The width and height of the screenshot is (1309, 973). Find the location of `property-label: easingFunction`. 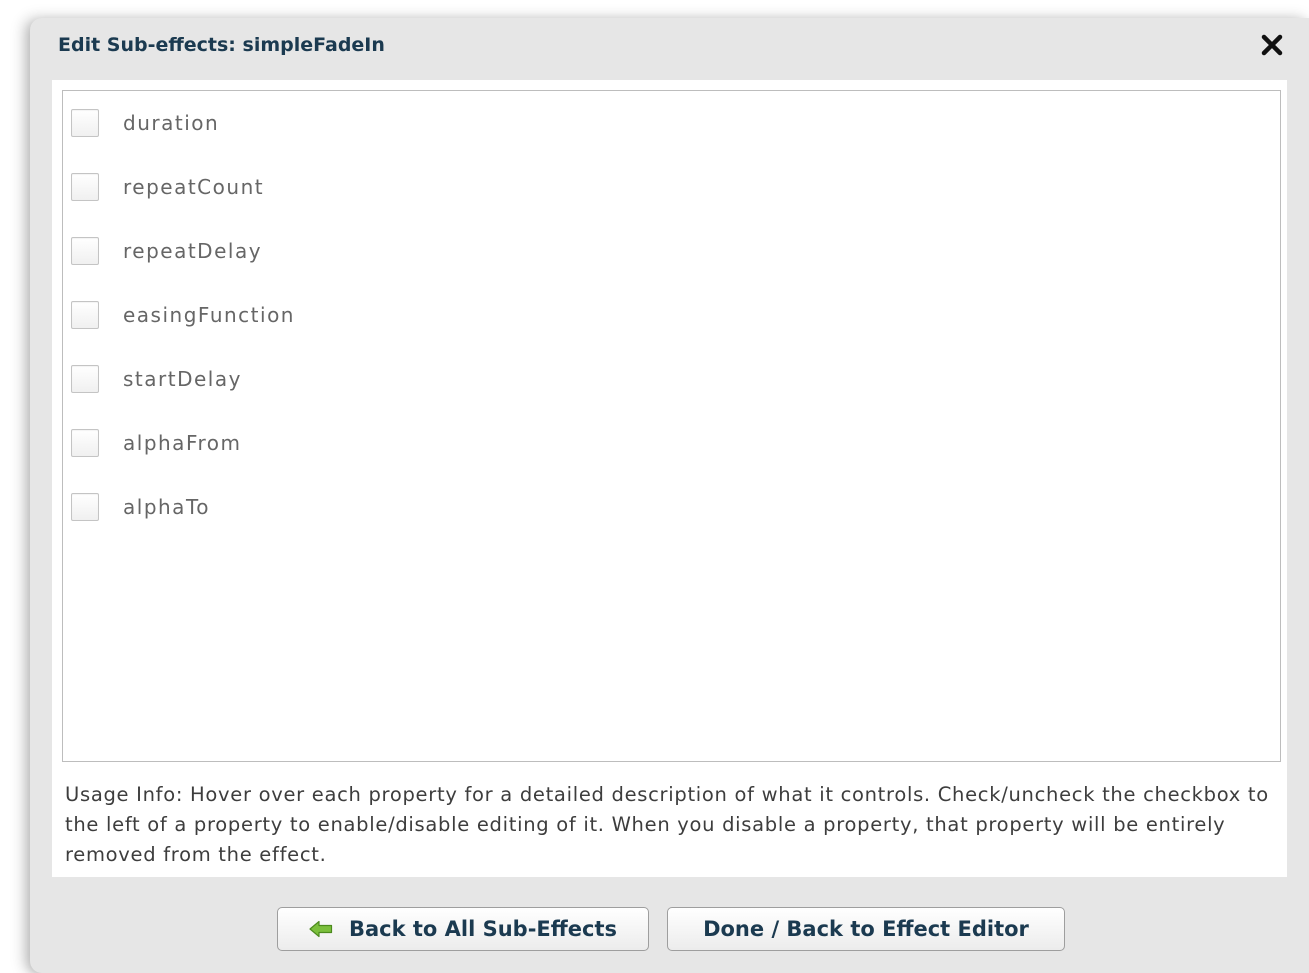

property-label: easingFunction is located at coordinates (209, 315).